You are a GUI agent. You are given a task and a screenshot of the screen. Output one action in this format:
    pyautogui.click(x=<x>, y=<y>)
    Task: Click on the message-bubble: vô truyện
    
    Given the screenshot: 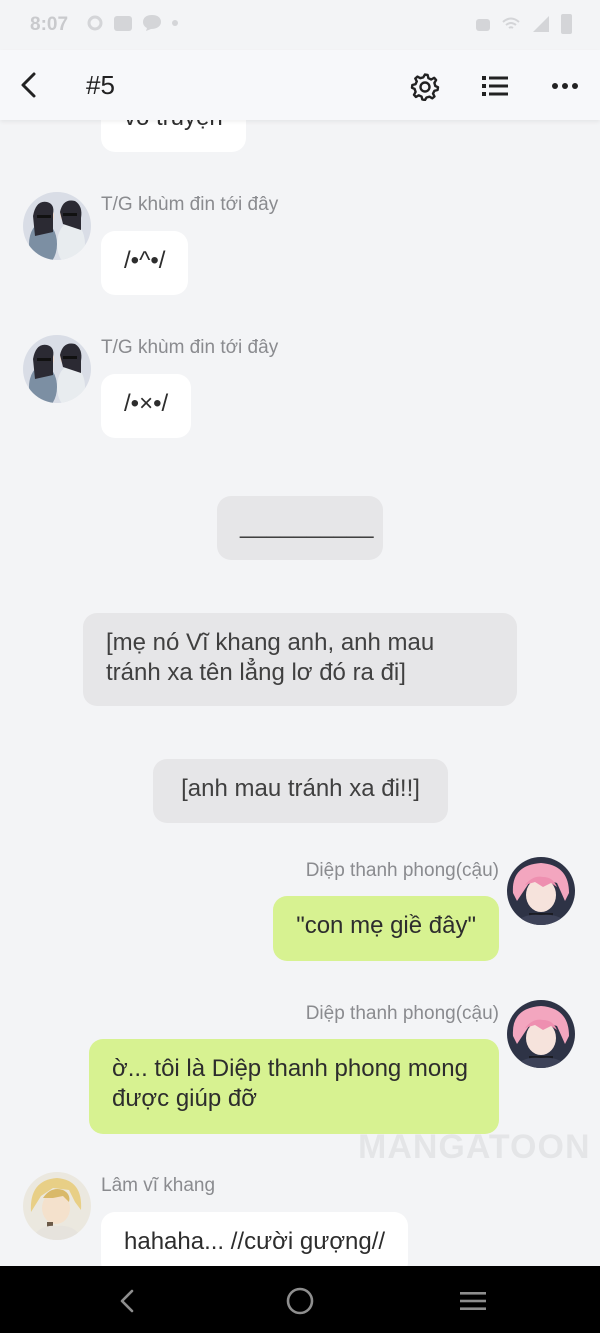 What is the action you would take?
    pyautogui.click(x=173, y=136)
    